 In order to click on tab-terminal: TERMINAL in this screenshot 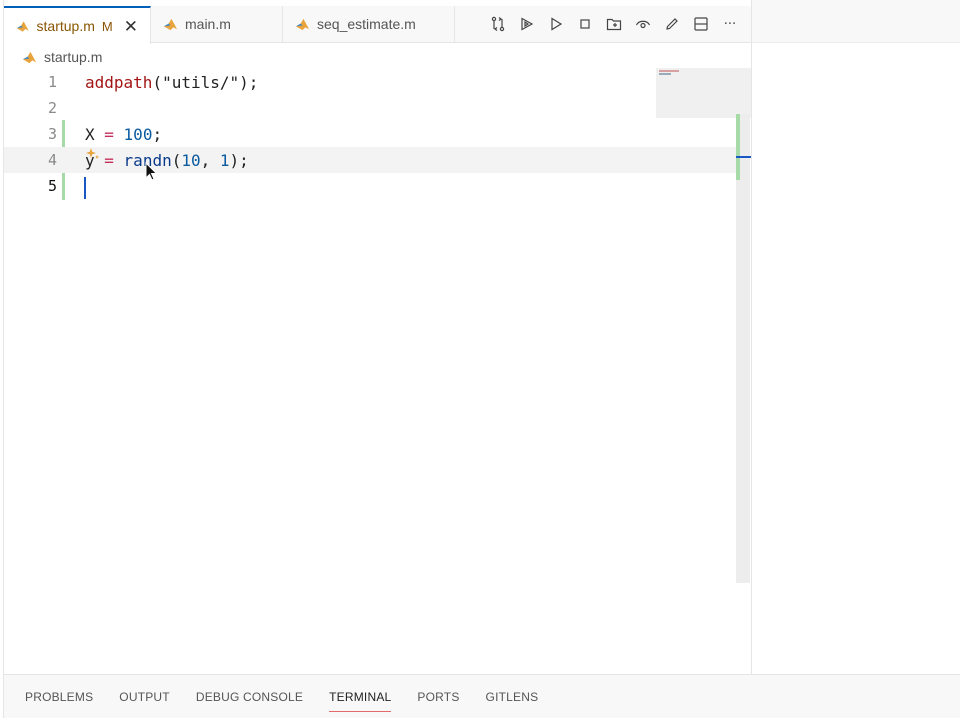, I will do `click(360, 697)`.